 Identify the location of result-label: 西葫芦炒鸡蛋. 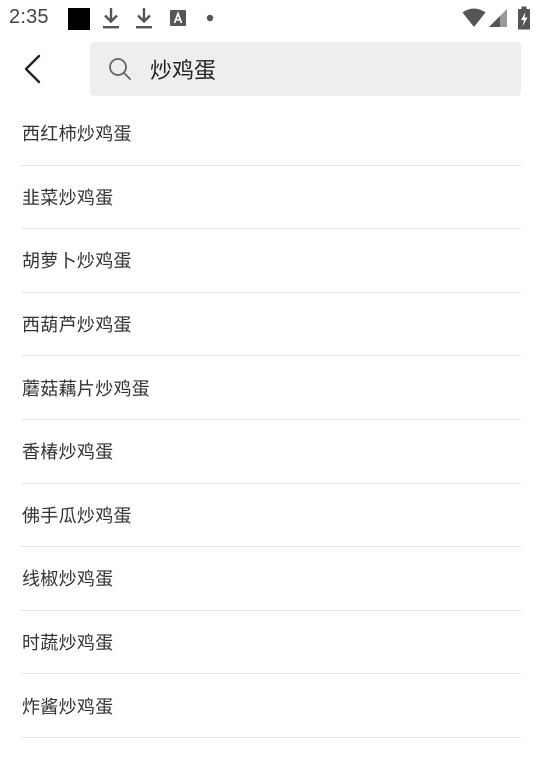
(77, 326).